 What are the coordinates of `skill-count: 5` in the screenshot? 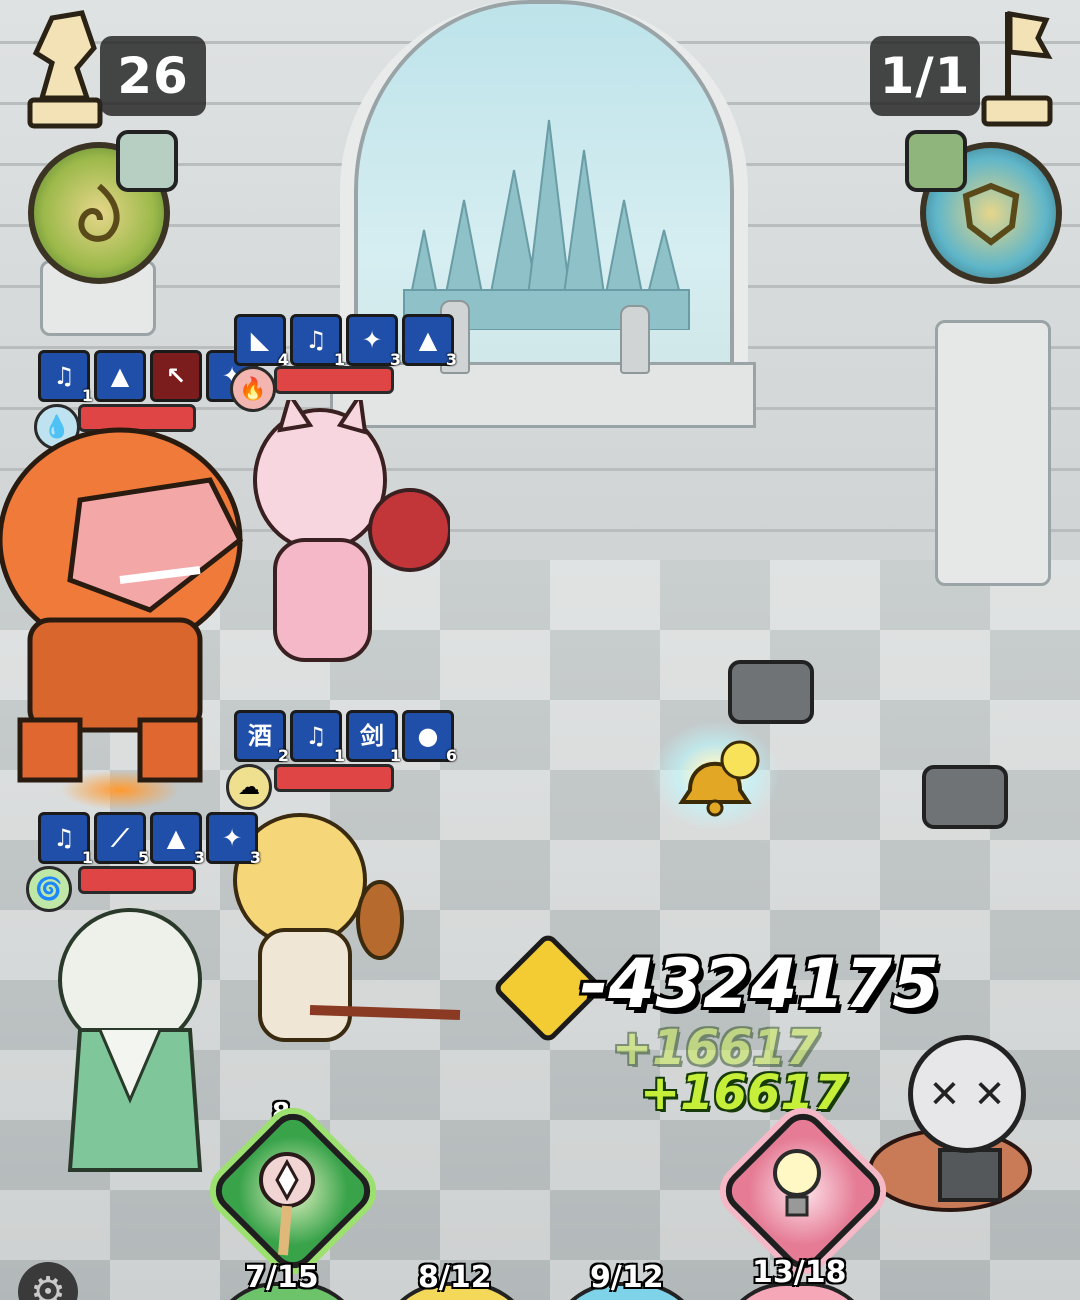 It's located at (143, 857).